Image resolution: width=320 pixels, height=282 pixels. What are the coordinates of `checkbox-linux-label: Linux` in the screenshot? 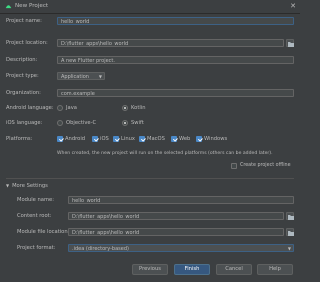 It's located at (128, 139).